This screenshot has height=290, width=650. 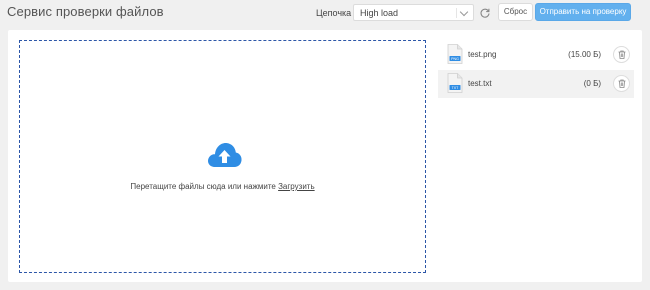 What do you see at coordinates (296, 186) in the screenshot?
I see `upload-link: Загрузить` at bounding box center [296, 186].